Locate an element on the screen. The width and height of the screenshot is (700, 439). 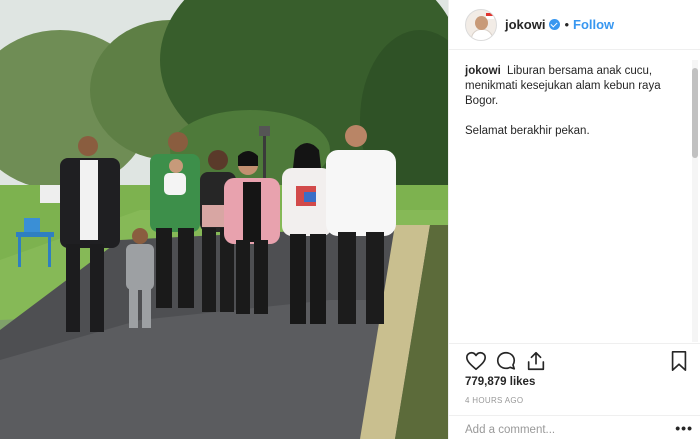
bookmark-icon is located at coordinates (679, 361).